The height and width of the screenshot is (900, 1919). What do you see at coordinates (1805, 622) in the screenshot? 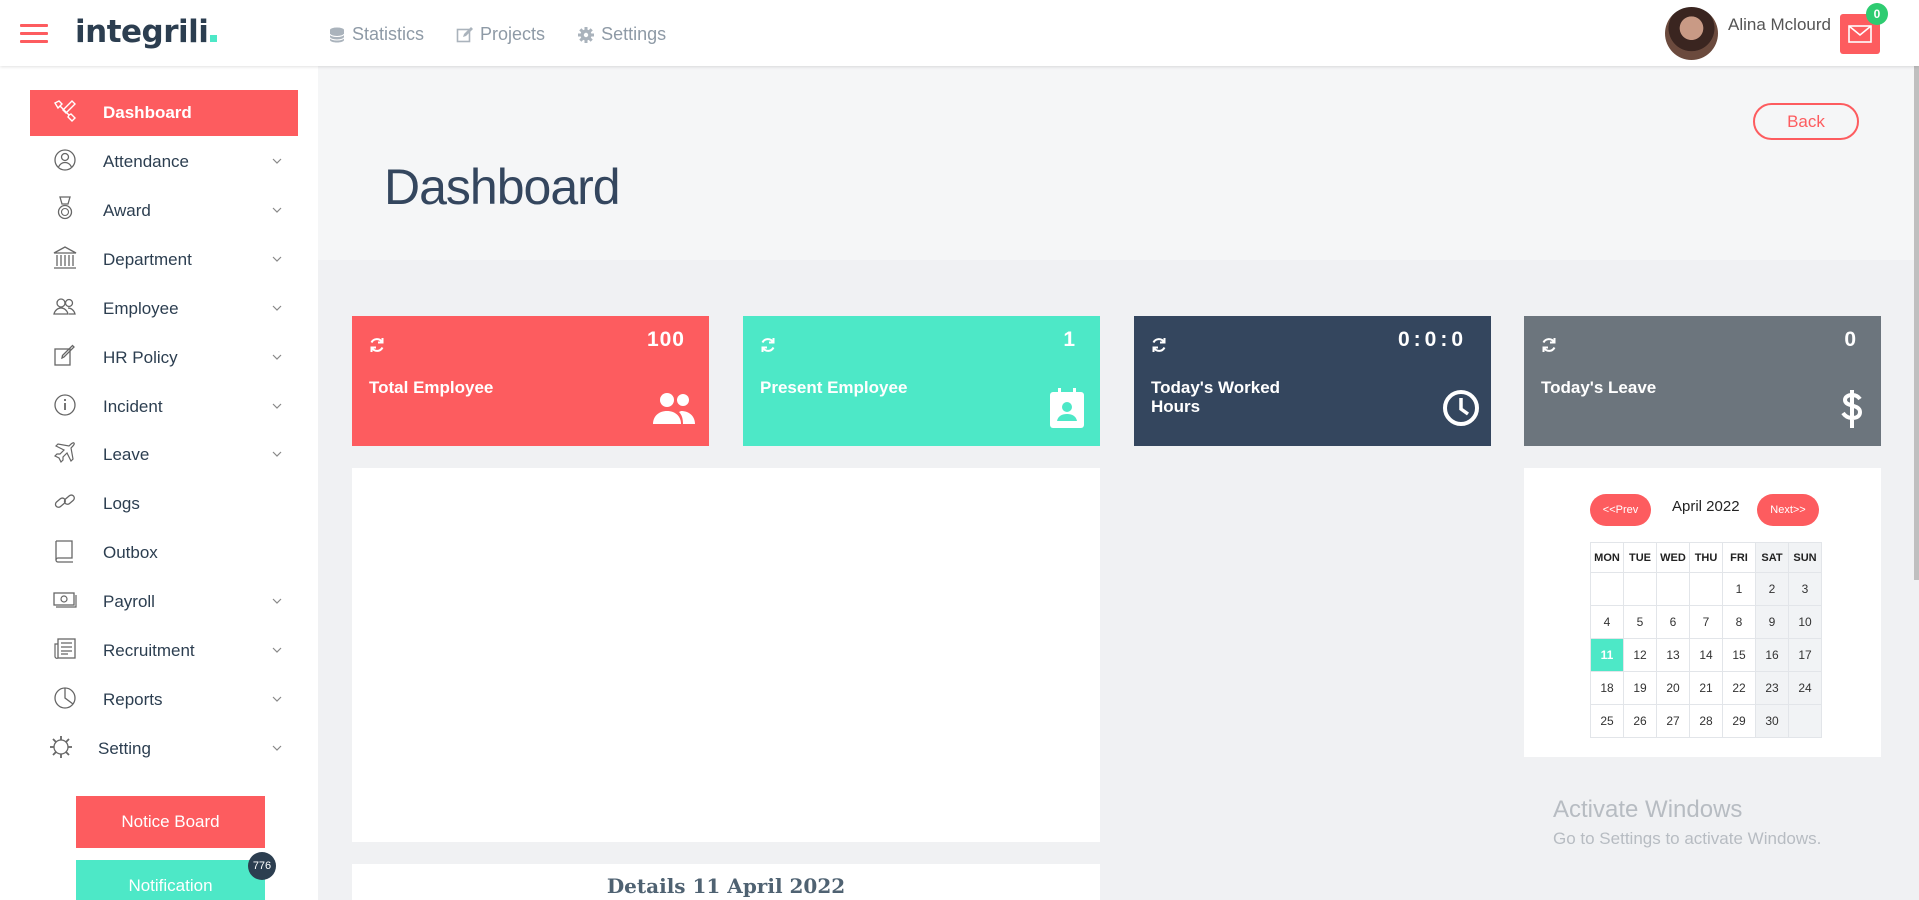
I see `calendar-day: 10` at bounding box center [1805, 622].